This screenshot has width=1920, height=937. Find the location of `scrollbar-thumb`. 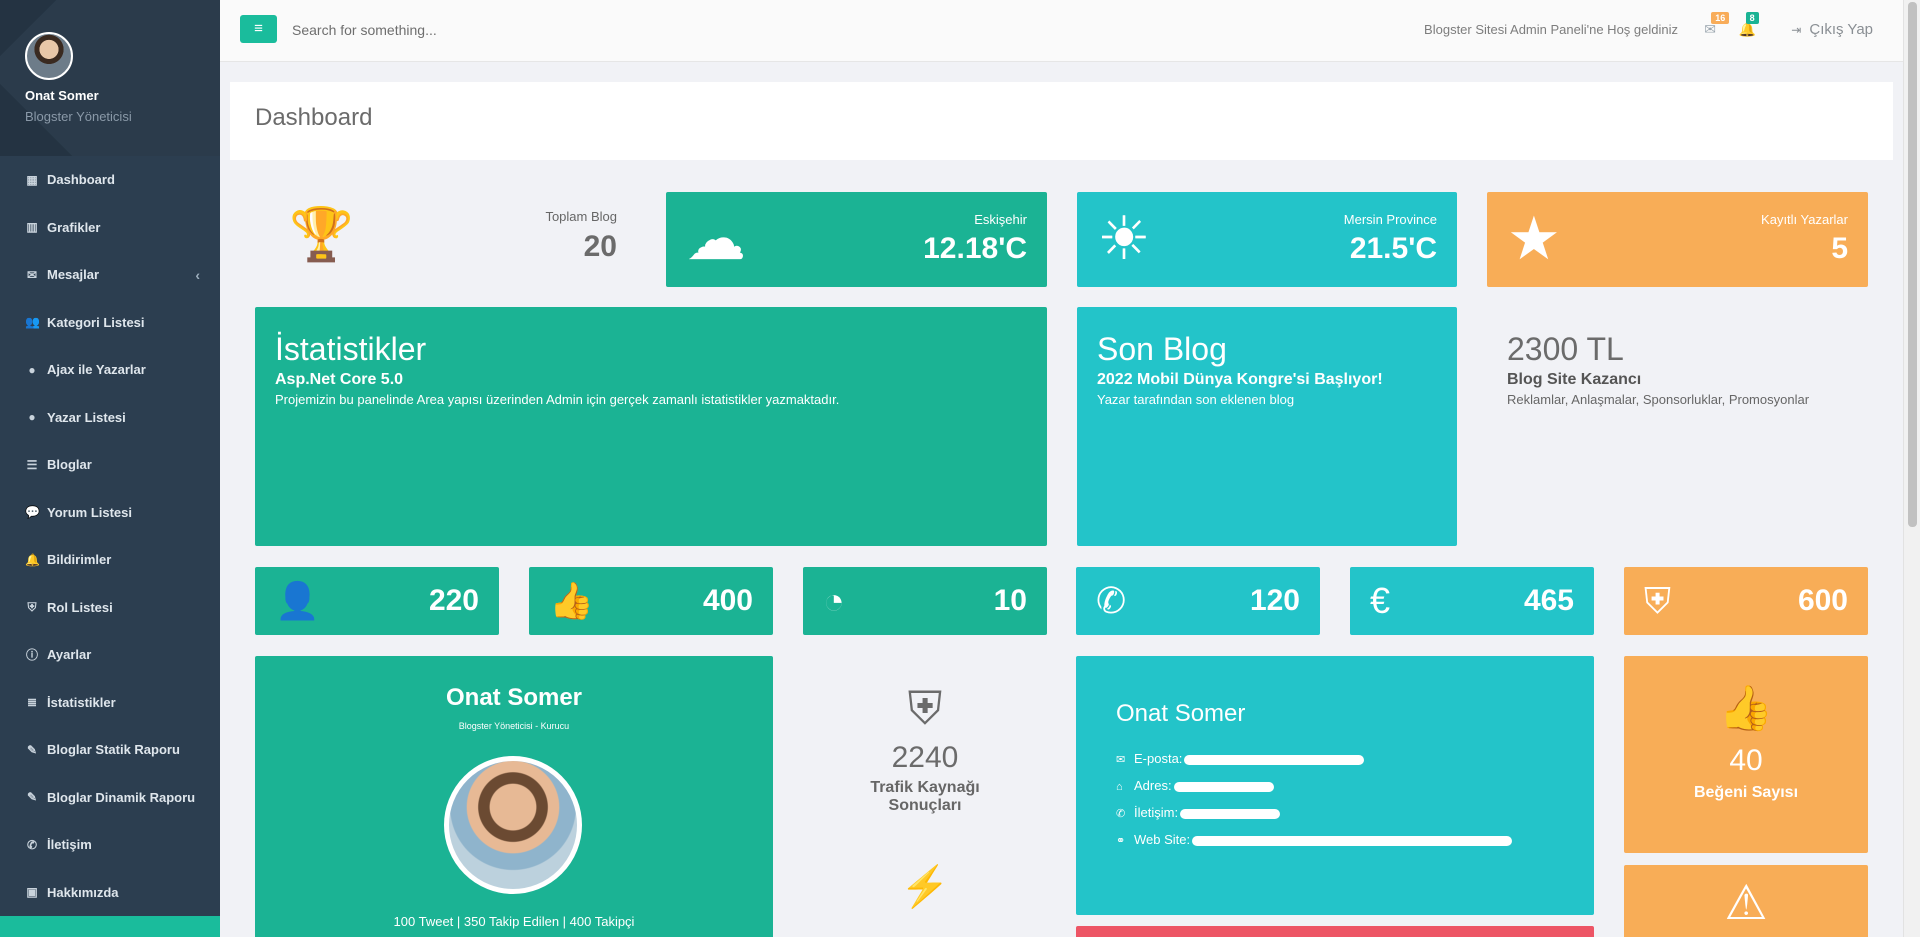

scrollbar-thumb is located at coordinates (1912, 264).